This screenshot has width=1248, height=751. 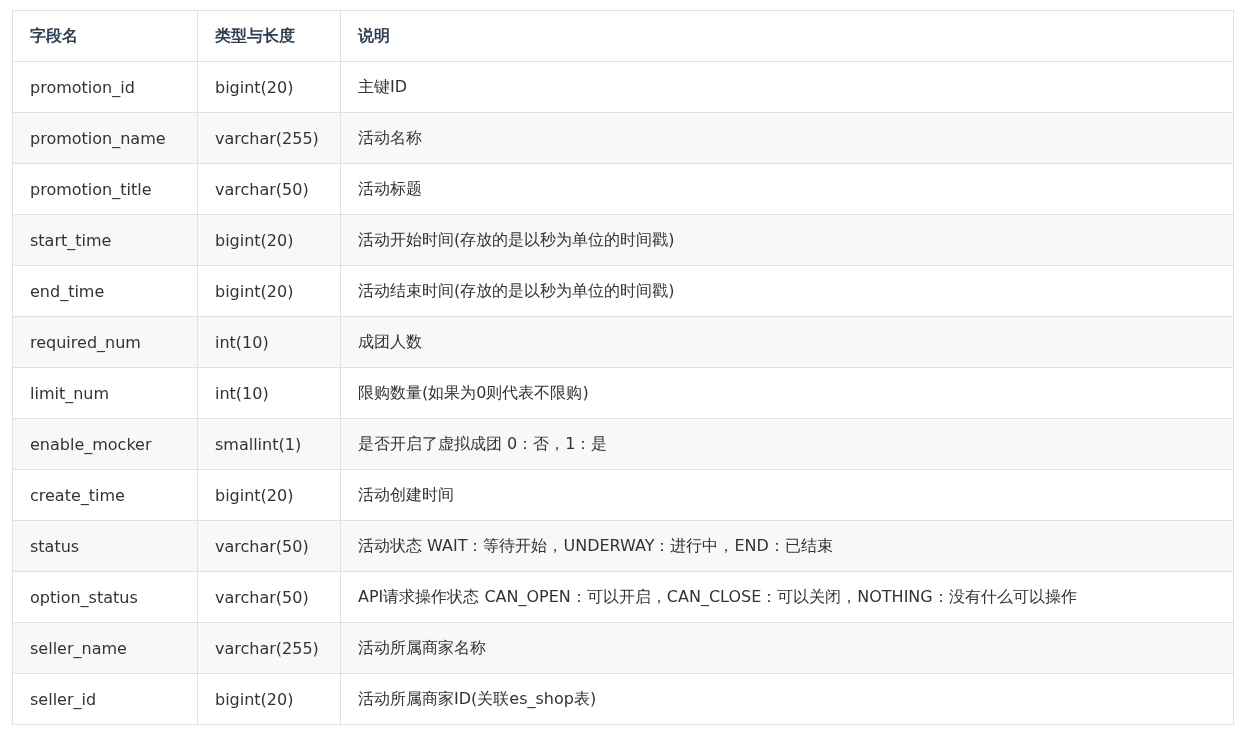 I want to click on table-cell: enable_mocker, so click(x=105, y=444).